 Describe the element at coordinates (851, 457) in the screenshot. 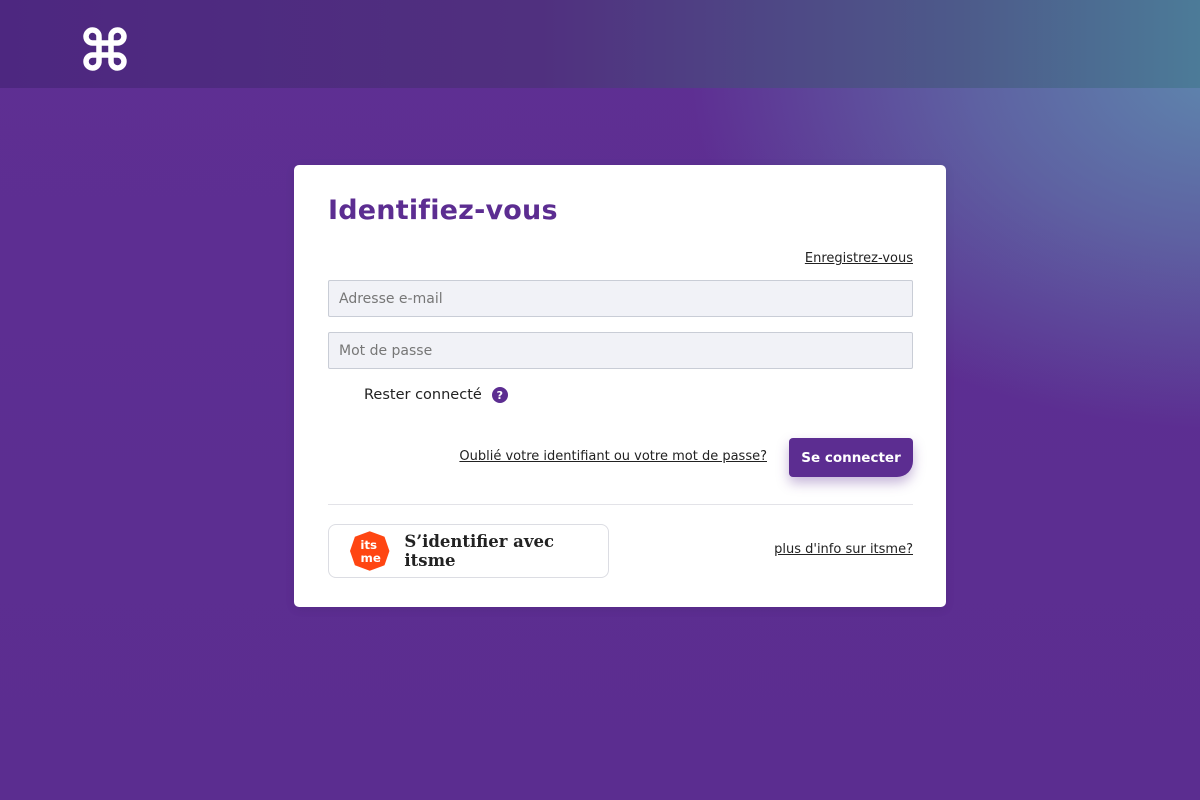

I see `login-button: Se connecter` at that location.